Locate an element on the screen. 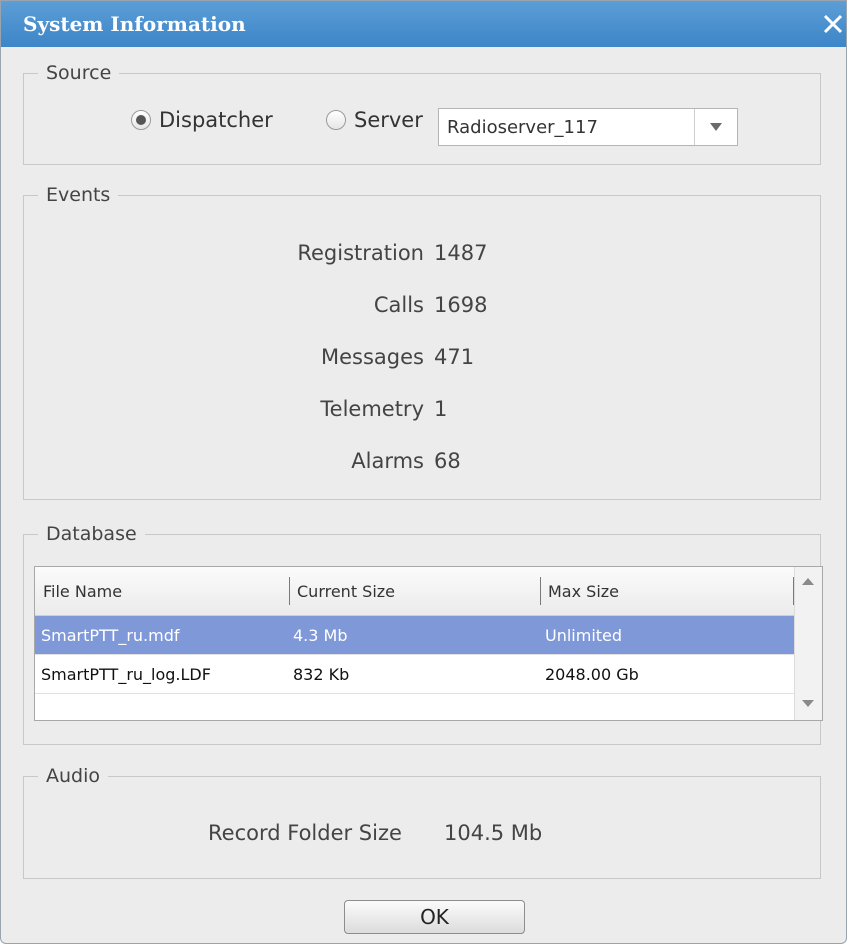  events-legend: Events is located at coordinates (78, 195).